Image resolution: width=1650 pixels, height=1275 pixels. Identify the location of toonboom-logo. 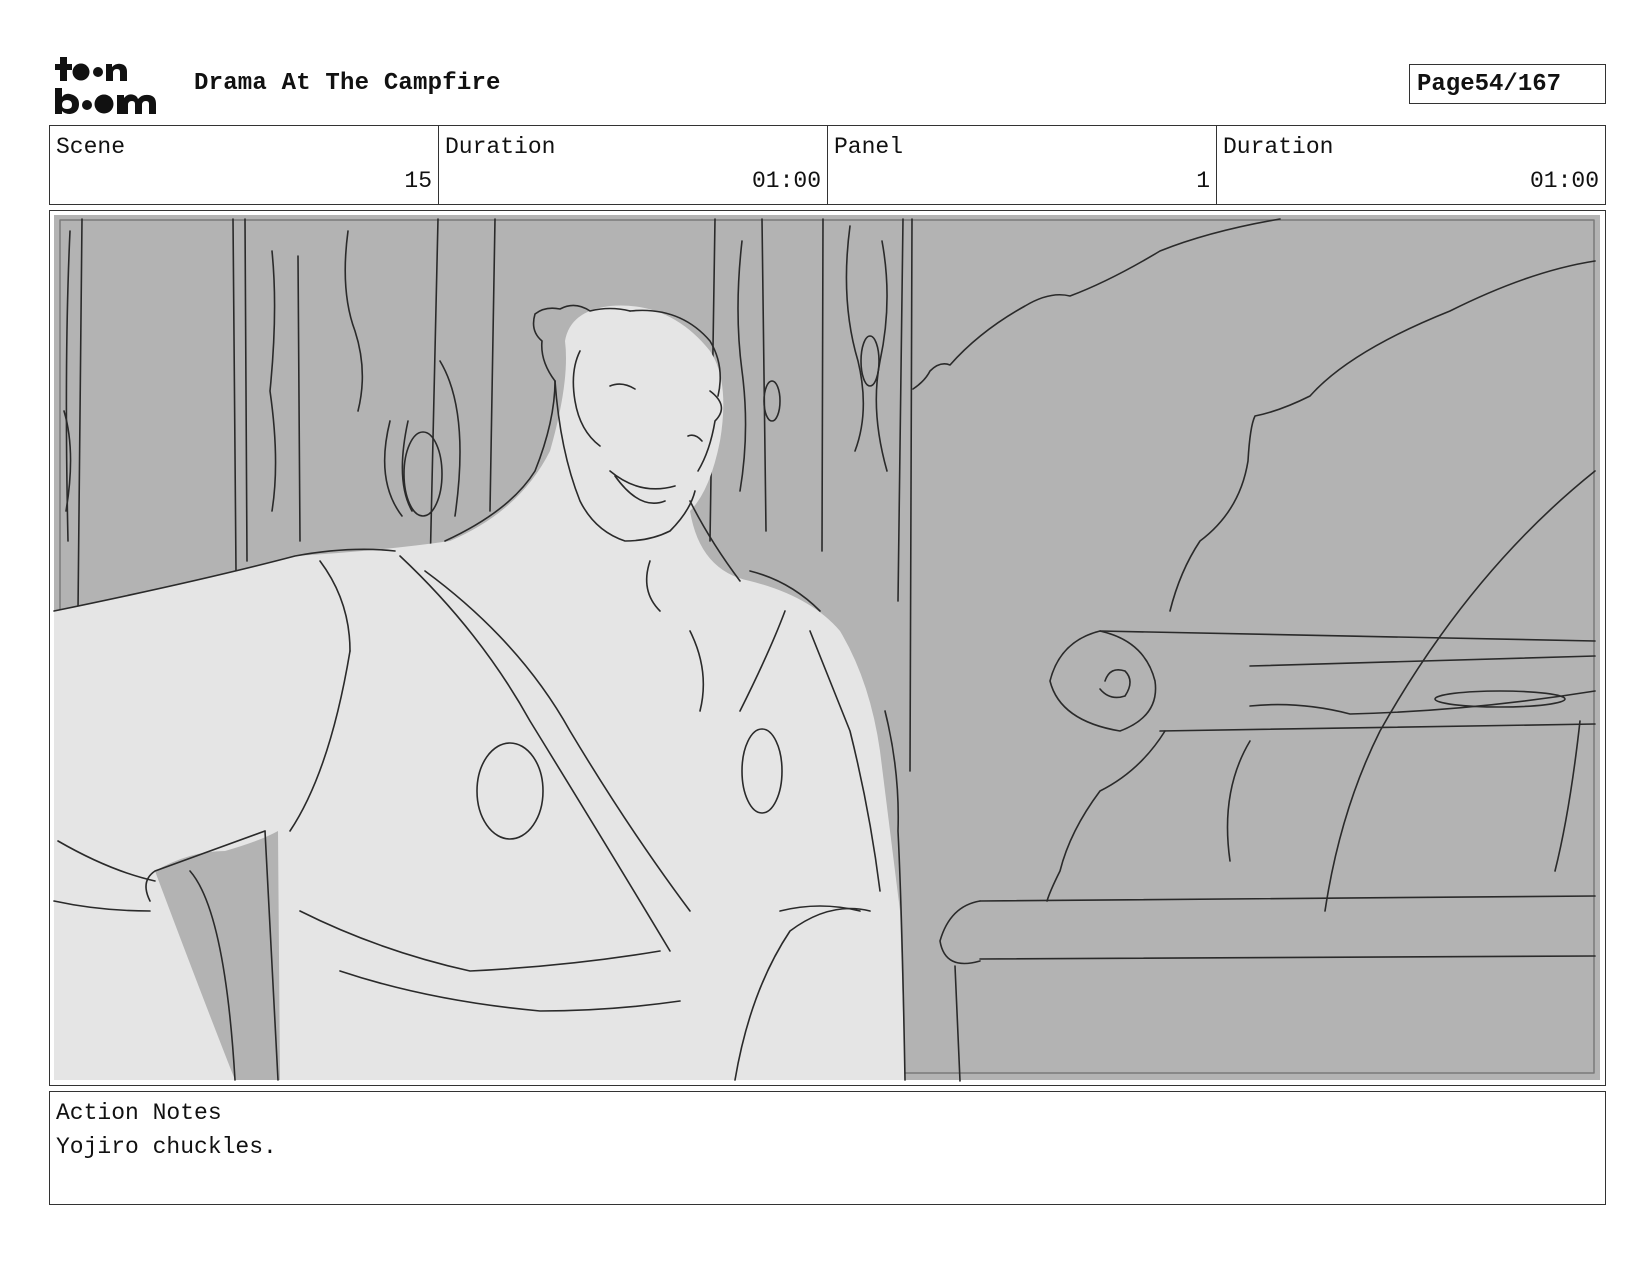
(112, 86).